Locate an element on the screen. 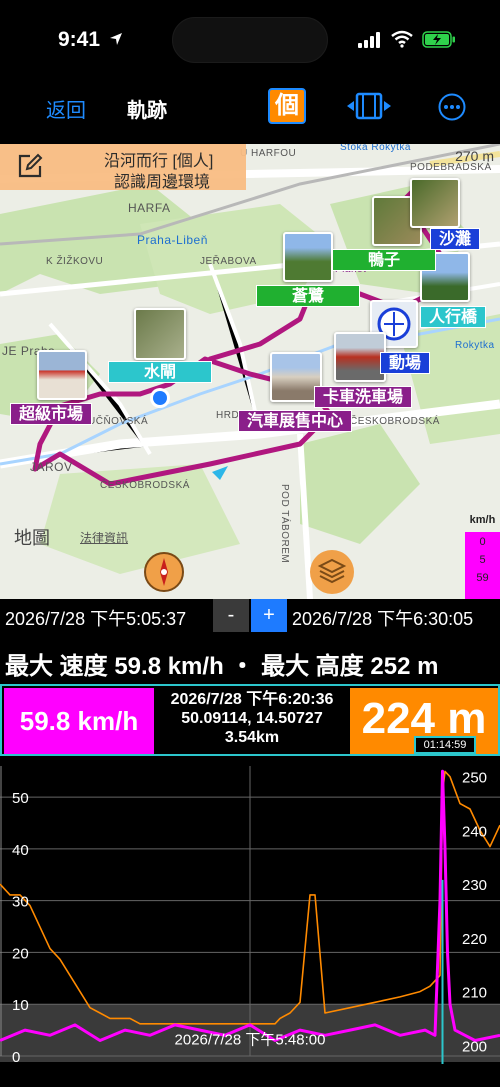  speed-legend-value: 5 is located at coordinates (482, 560).